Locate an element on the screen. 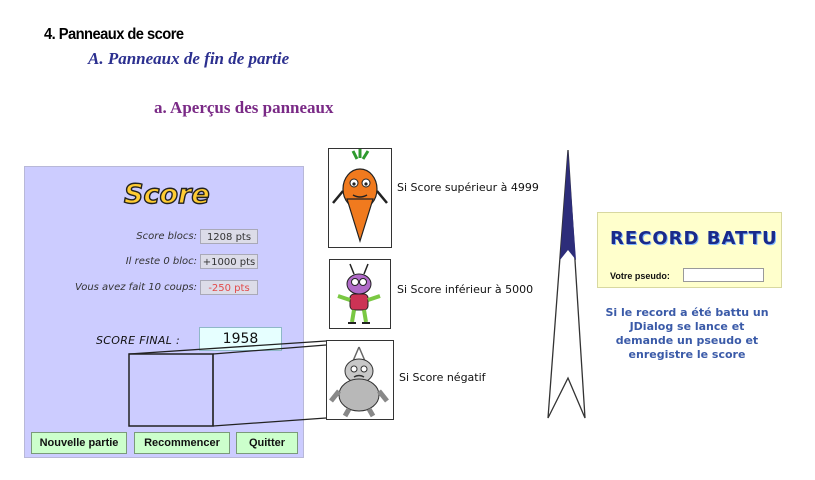  carrot-character-icon is located at coordinates (360, 196).